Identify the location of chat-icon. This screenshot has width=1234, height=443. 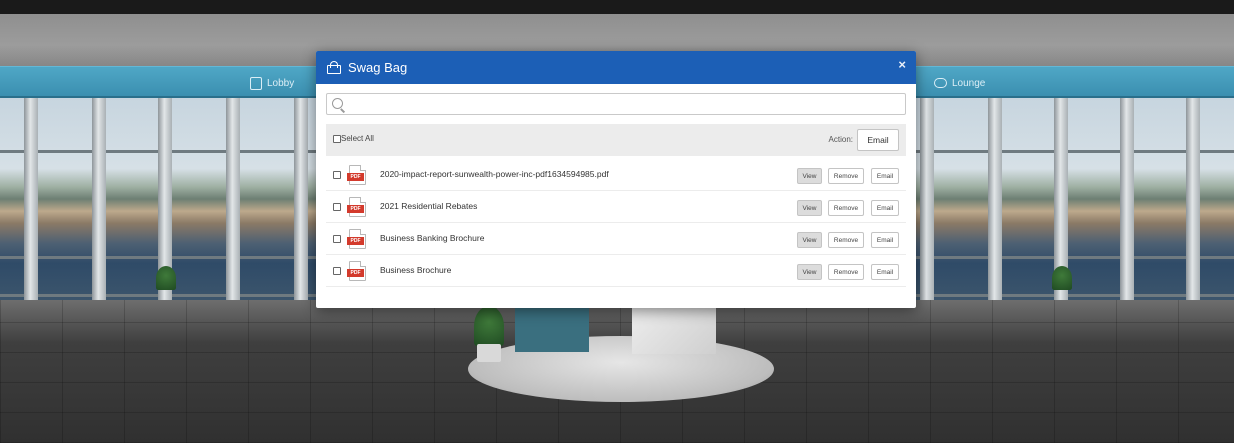
(940, 83).